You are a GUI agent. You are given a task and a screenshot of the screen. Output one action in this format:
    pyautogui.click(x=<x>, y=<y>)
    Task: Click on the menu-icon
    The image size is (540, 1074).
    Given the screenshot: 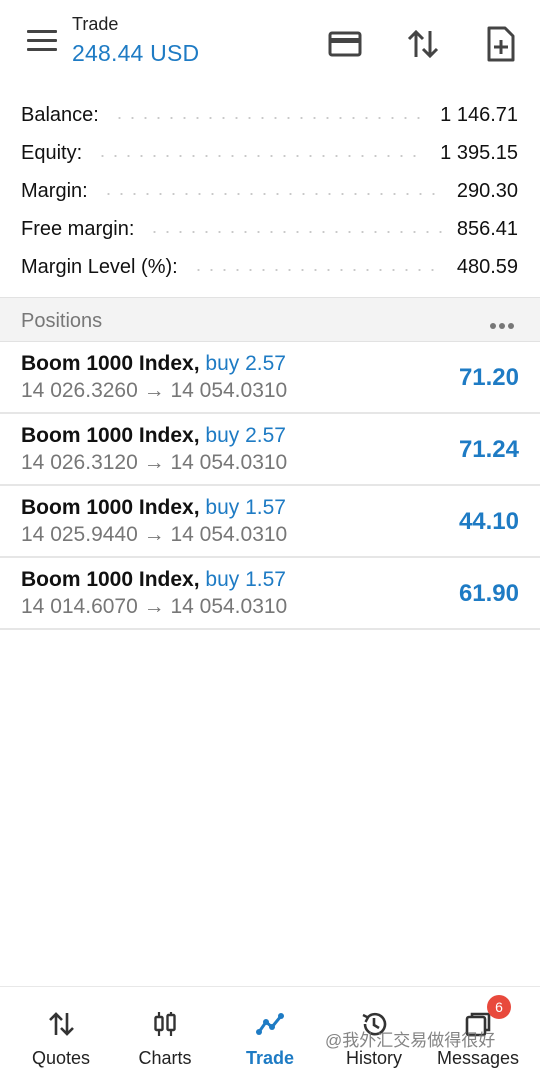 What is the action you would take?
    pyautogui.click(x=42, y=42)
    